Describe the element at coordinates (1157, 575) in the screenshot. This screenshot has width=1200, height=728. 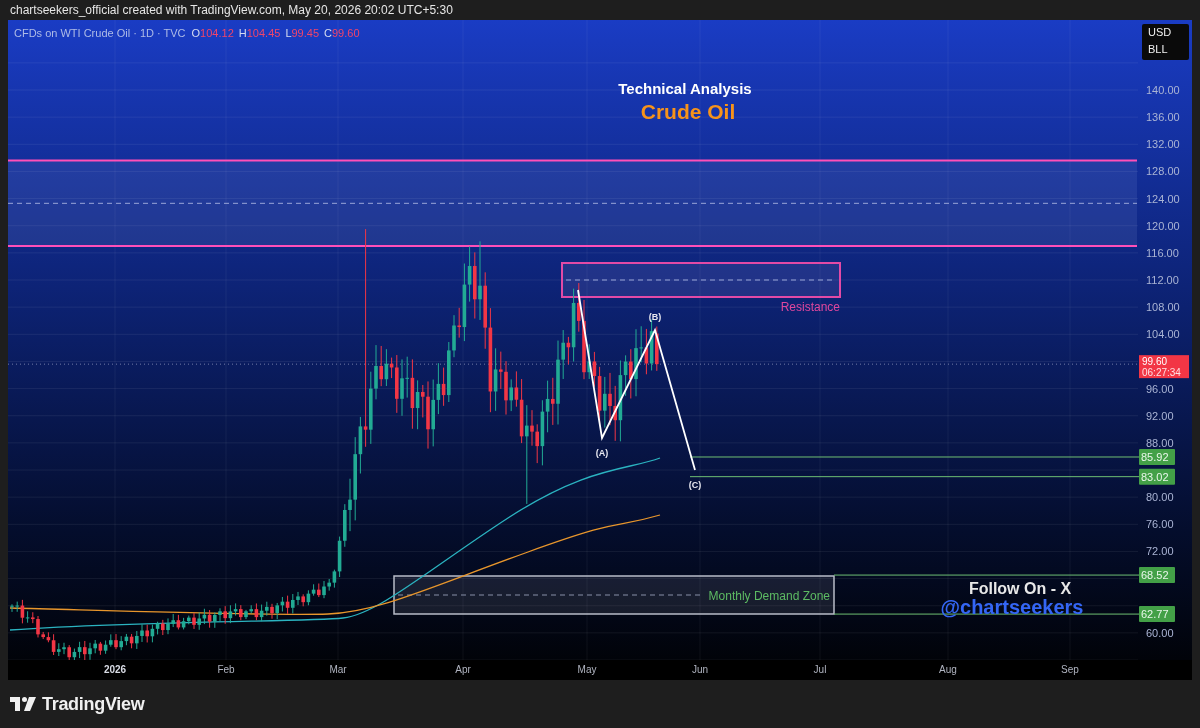
I see `price-tag: 68.52` at that location.